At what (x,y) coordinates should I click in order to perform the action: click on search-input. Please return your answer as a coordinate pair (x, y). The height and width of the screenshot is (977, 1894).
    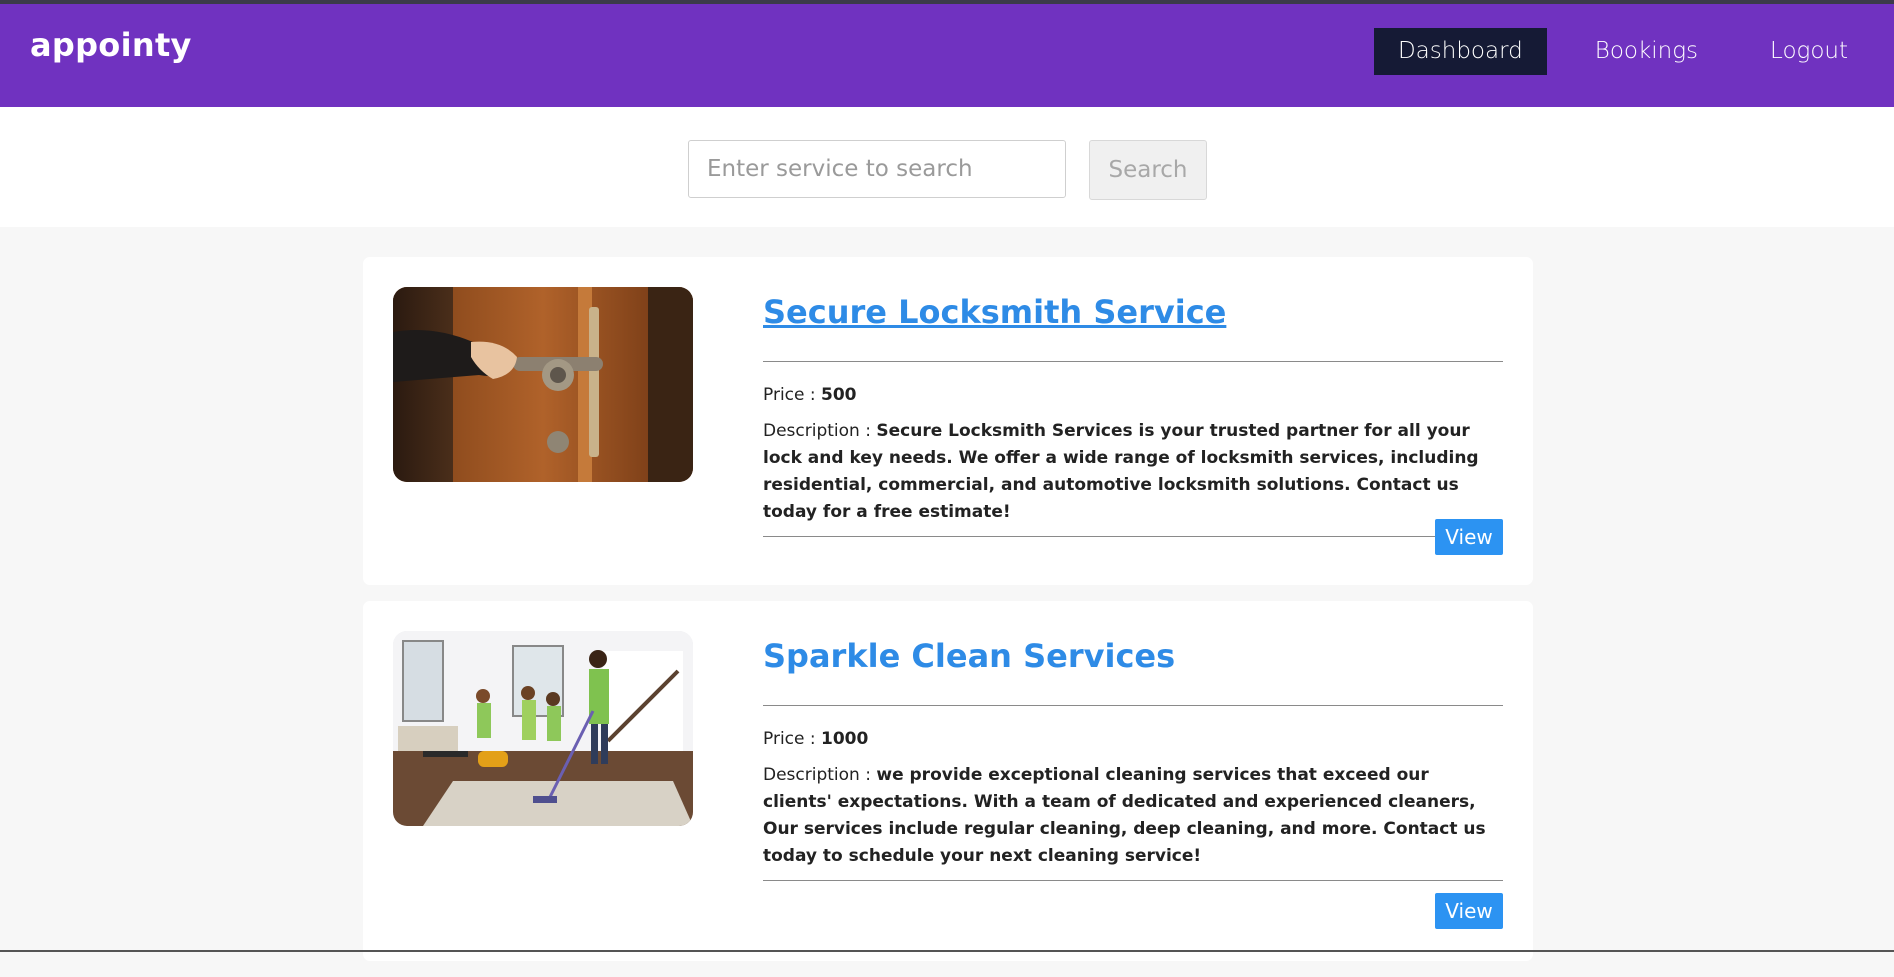
    Looking at the image, I should click on (877, 169).